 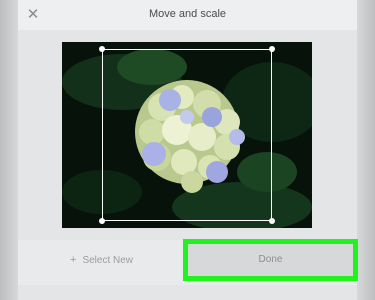 What do you see at coordinates (272, 49) in the screenshot?
I see `crop-handle-top-right` at bounding box center [272, 49].